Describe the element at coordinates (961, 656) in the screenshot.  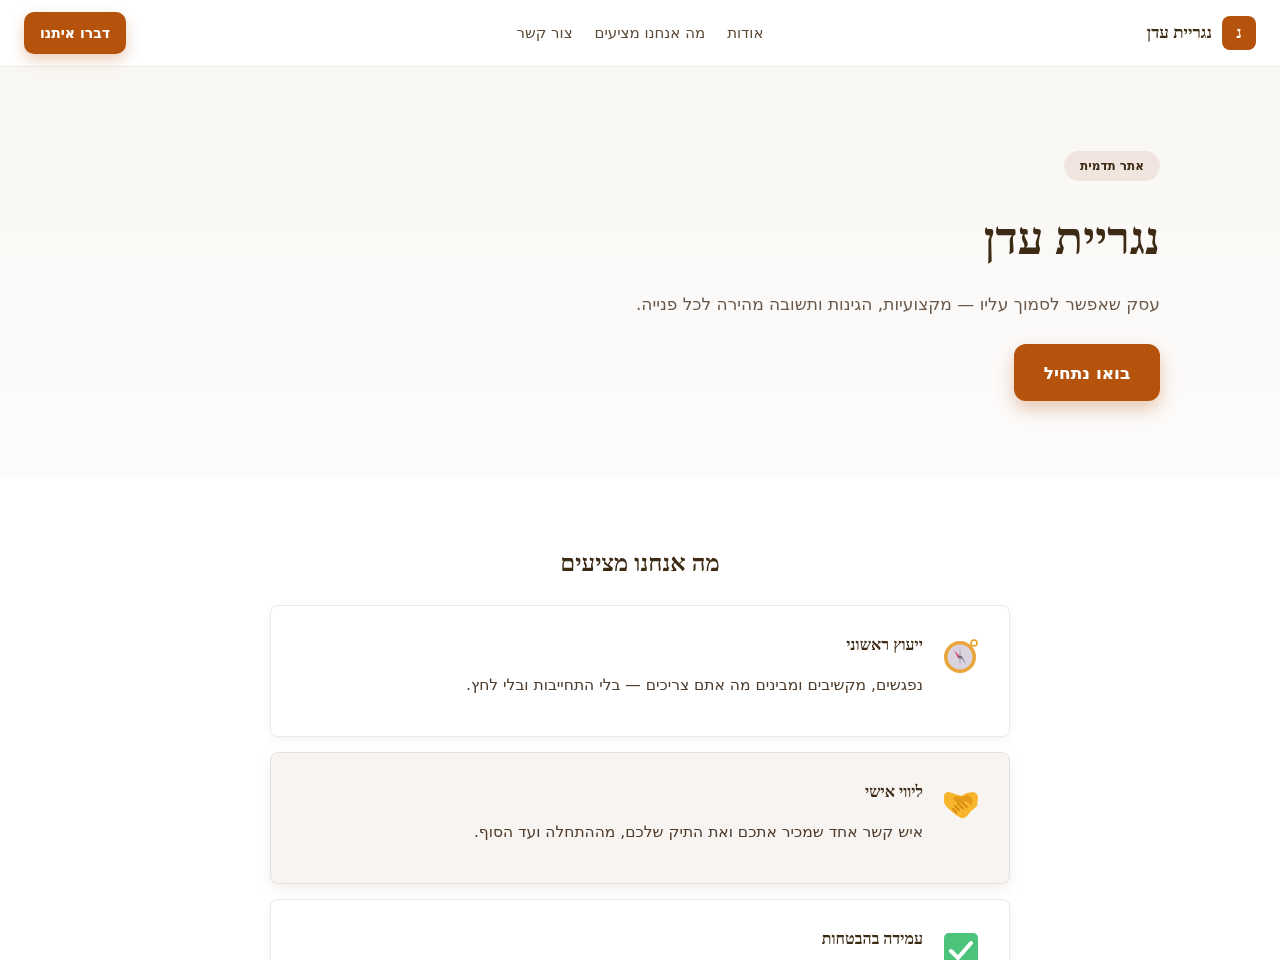
I see `compass-icon` at that location.